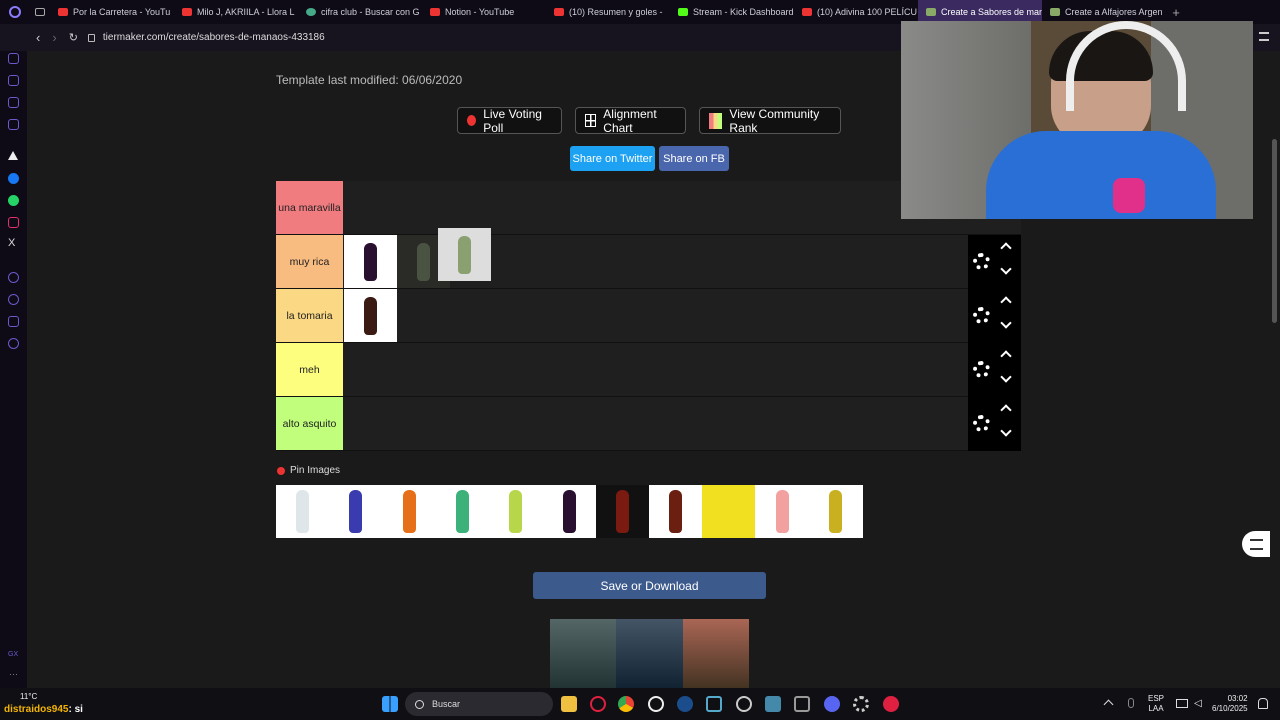 The height and width of the screenshot is (720, 1280). What do you see at coordinates (1131, 703) in the screenshot?
I see `microphone-icon` at bounding box center [1131, 703].